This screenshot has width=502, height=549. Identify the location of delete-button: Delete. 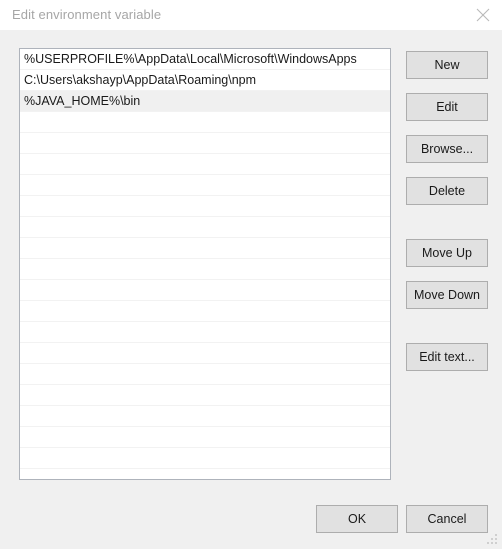
(447, 191).